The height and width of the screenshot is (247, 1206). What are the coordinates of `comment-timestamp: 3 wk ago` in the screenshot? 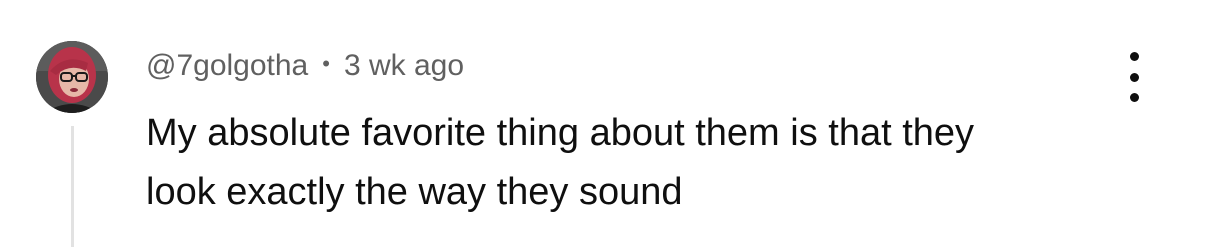 It's located at (404, 66).